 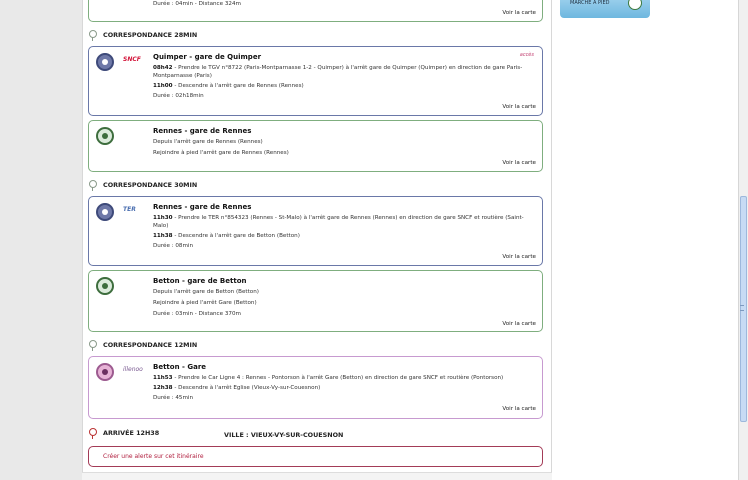 I want to click on step-walk: Rejoindre à pied l'arrêt Gare (Betton), so click(x=205, y=303).